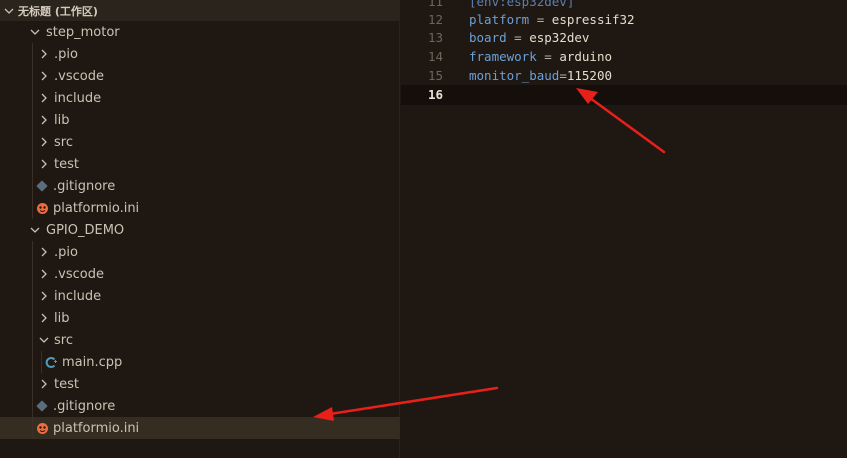 The width and height of the screenshot is (847, 458). What do you see at coordinates (624, 38) in the screenshot?
I see `code-line: 13 board = esp32dev` at bounding box center [624, 38].